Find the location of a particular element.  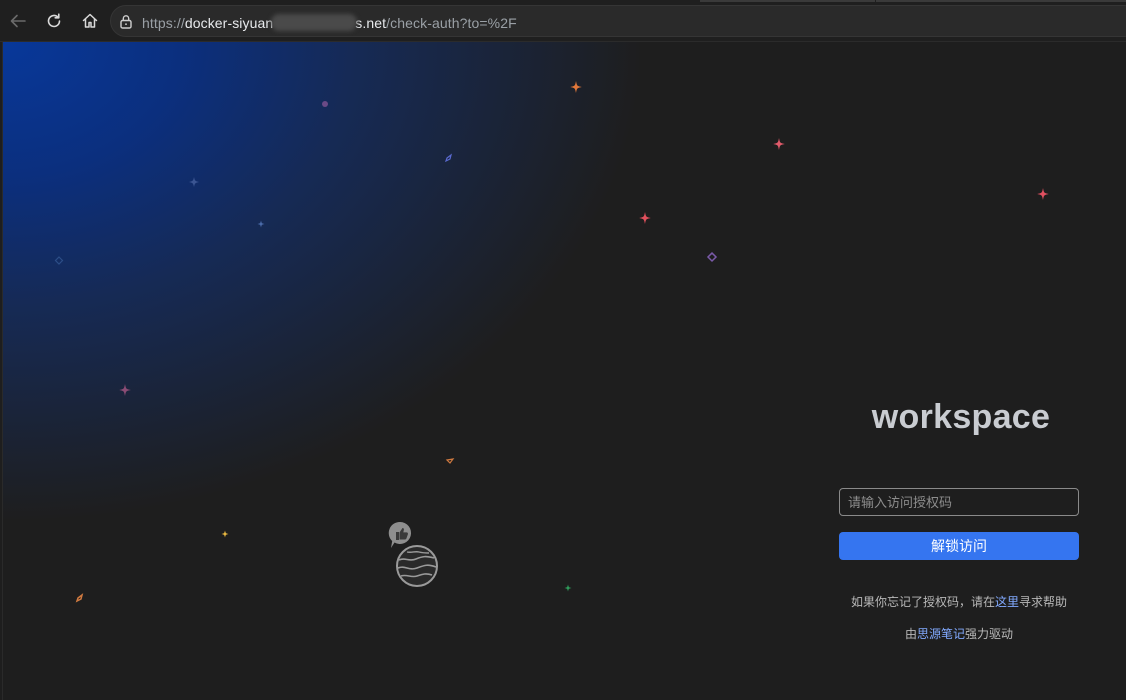

lock-icon is located at coordinates (126, 21).